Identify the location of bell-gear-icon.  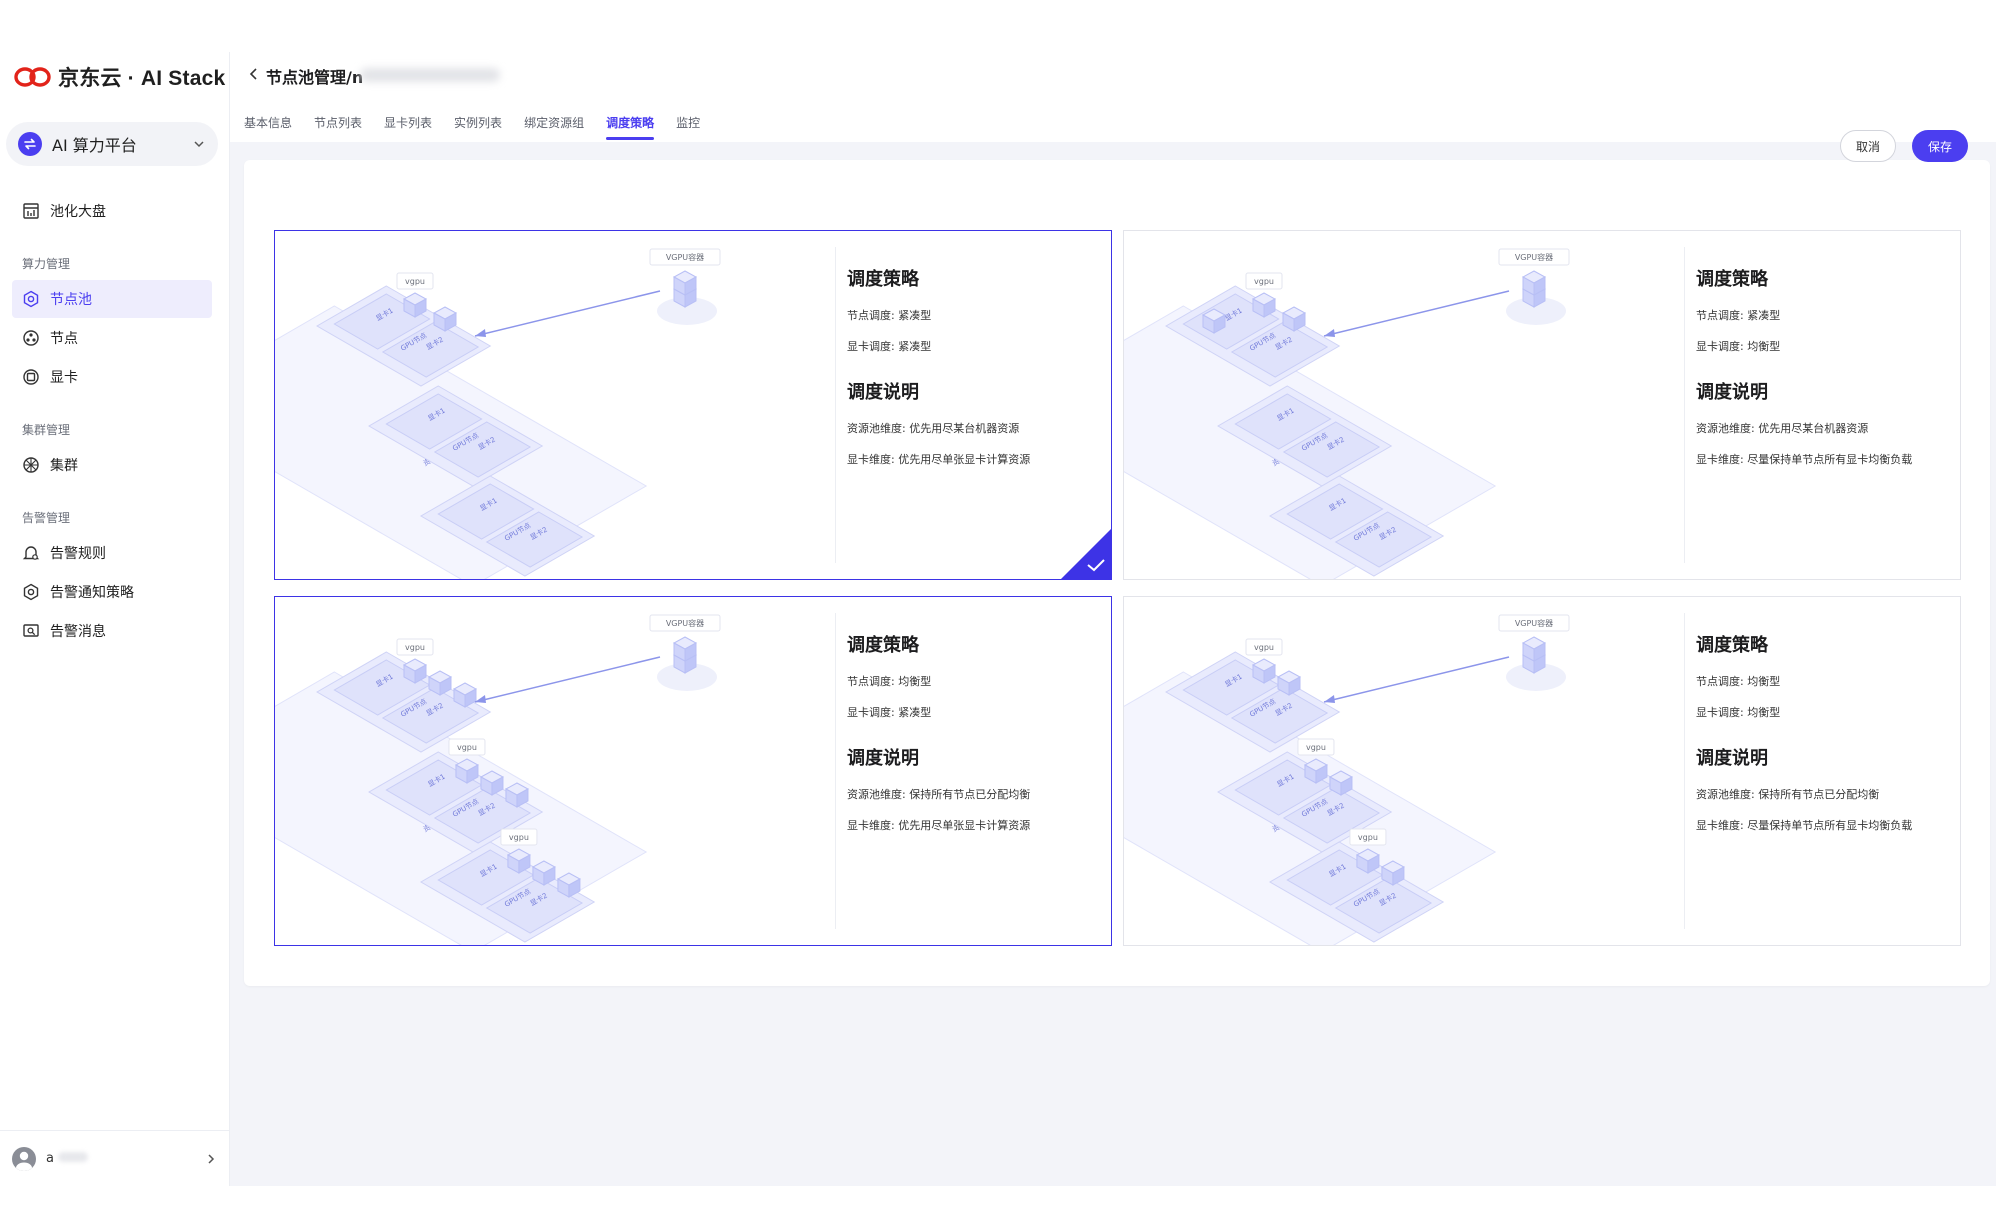
(31, 553).